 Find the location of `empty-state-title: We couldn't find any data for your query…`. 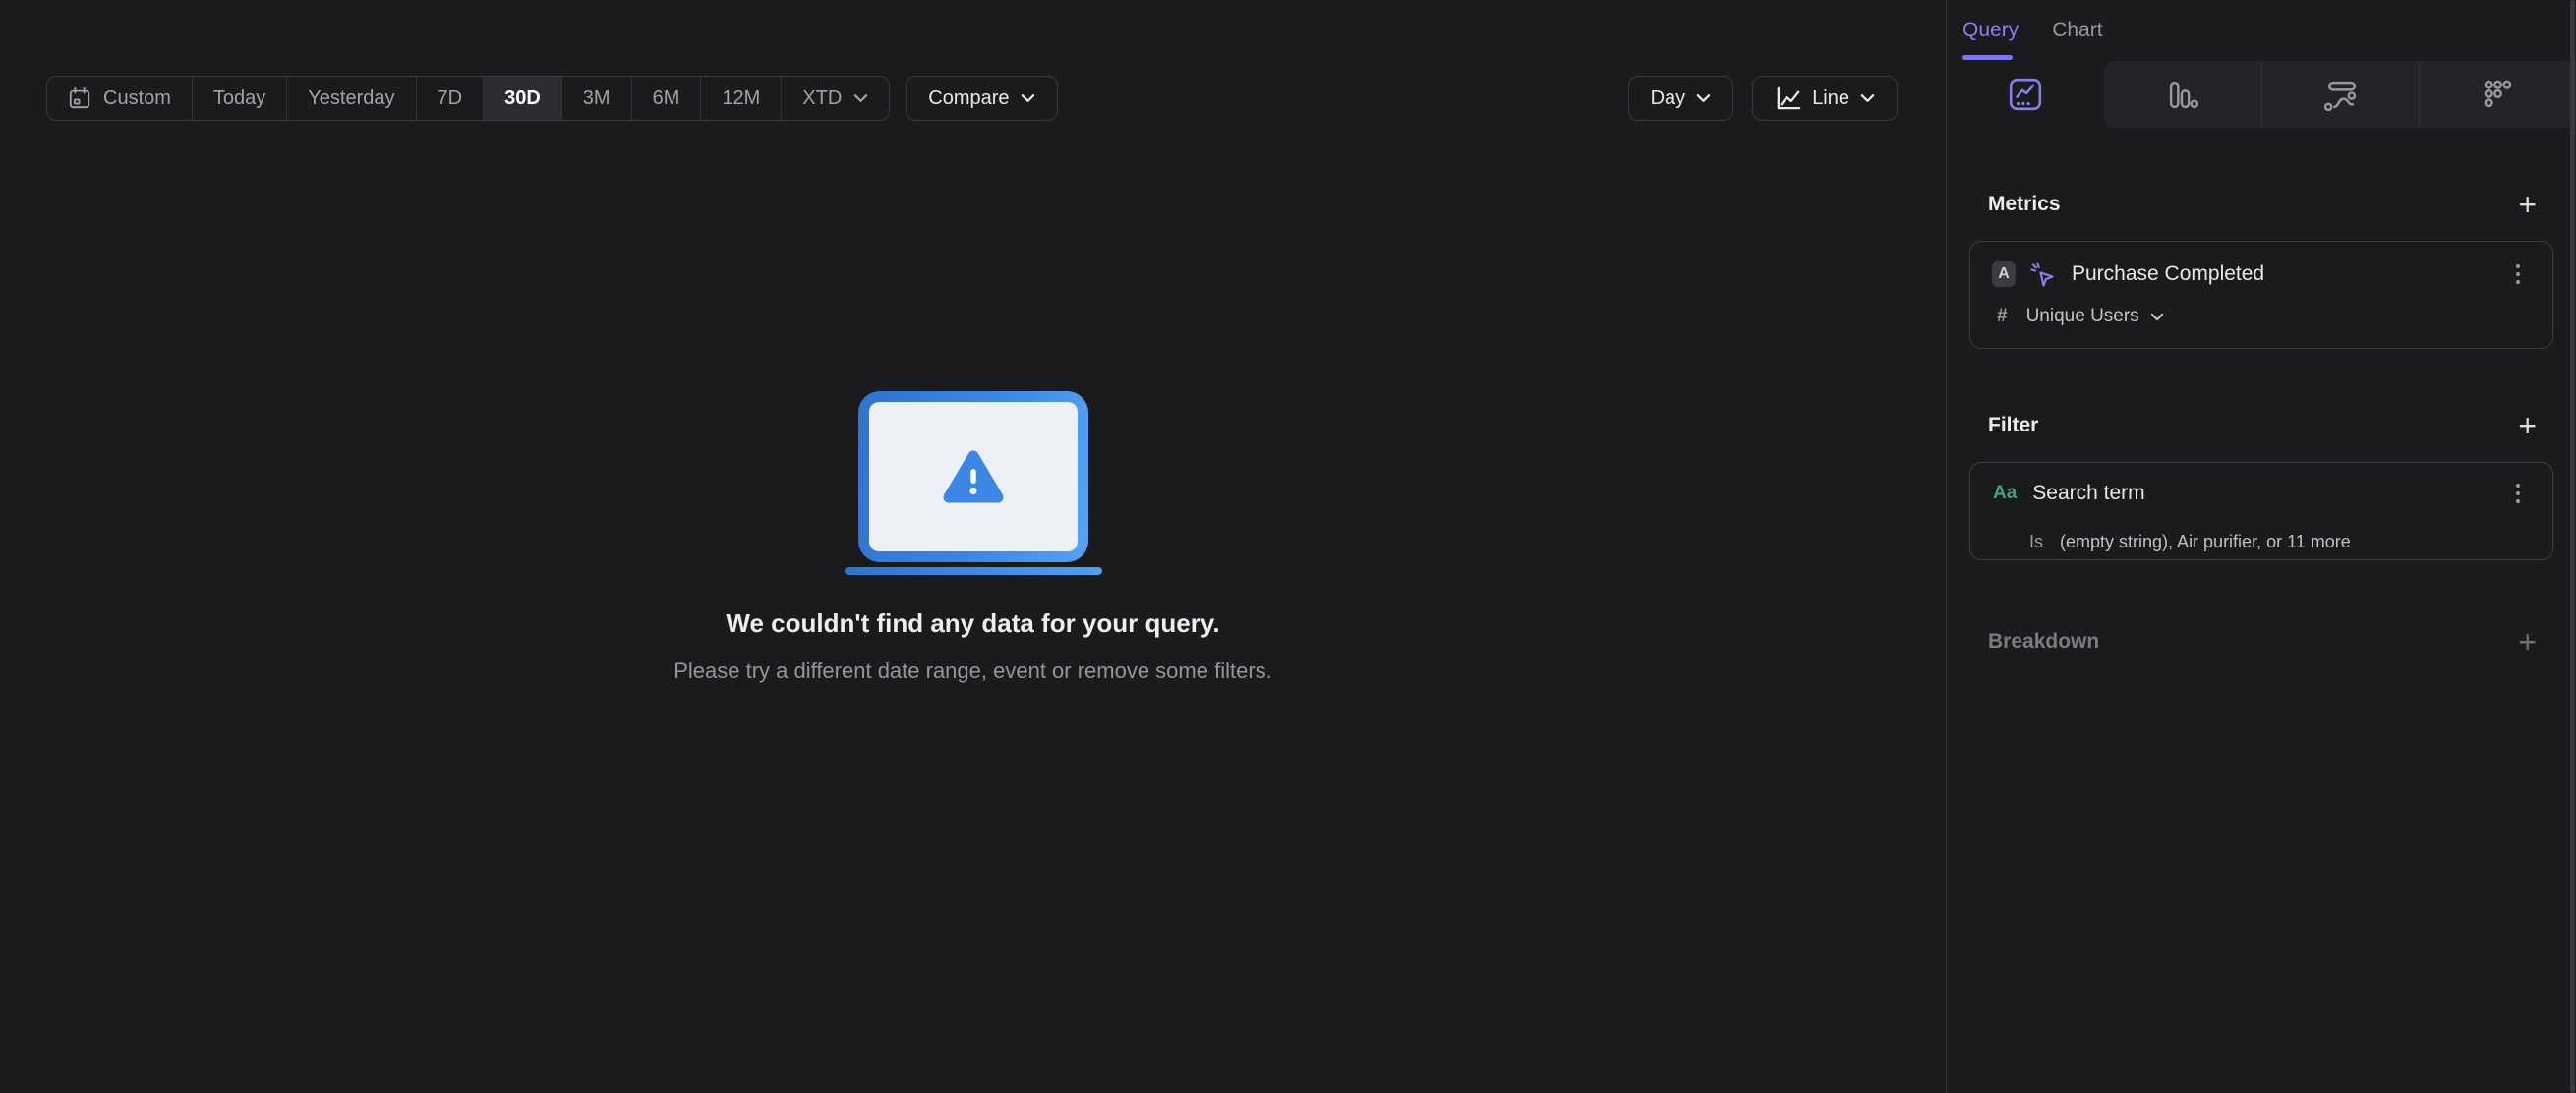

empty-state-title: We couldn't find any data for your query… is located at coordinates (973, 623).